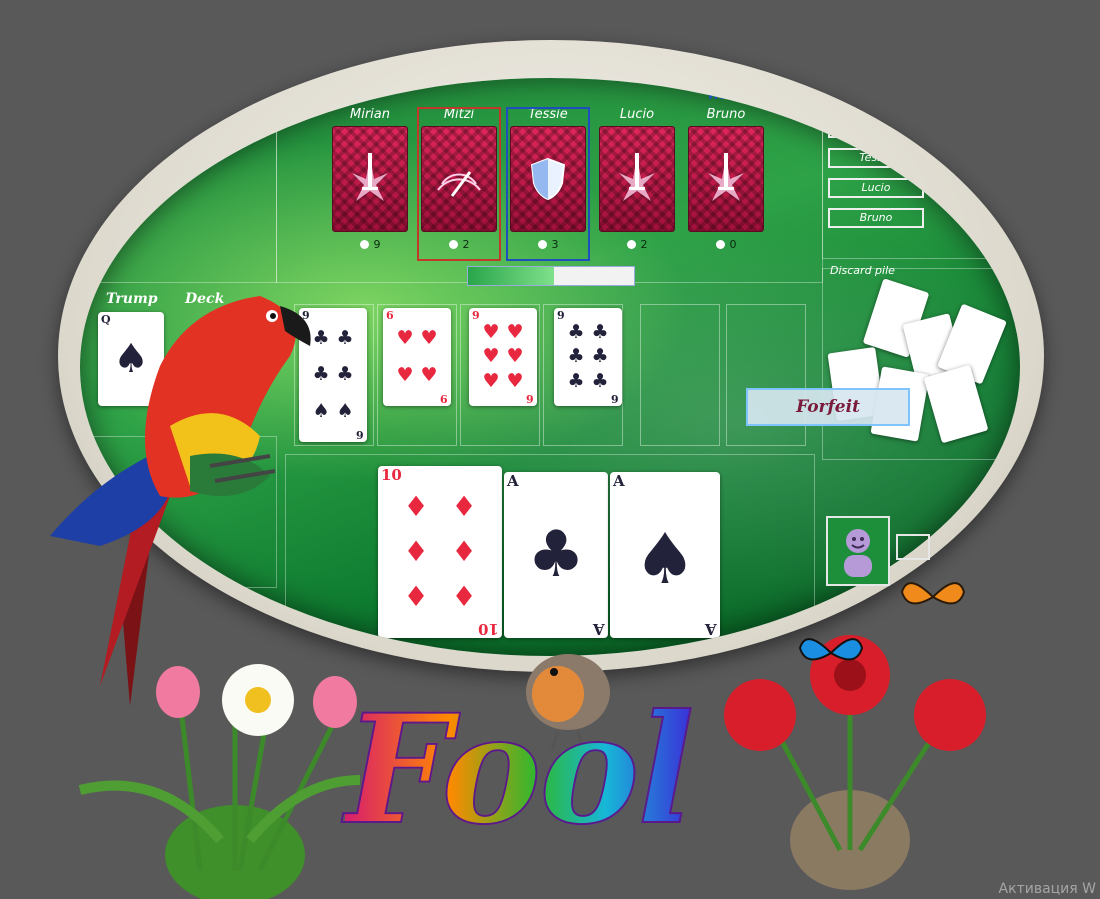  I want to click on hand-card: 10 ♦ ♦ ♦ ♦ ♦ ♦ 10, so click(440, 552).